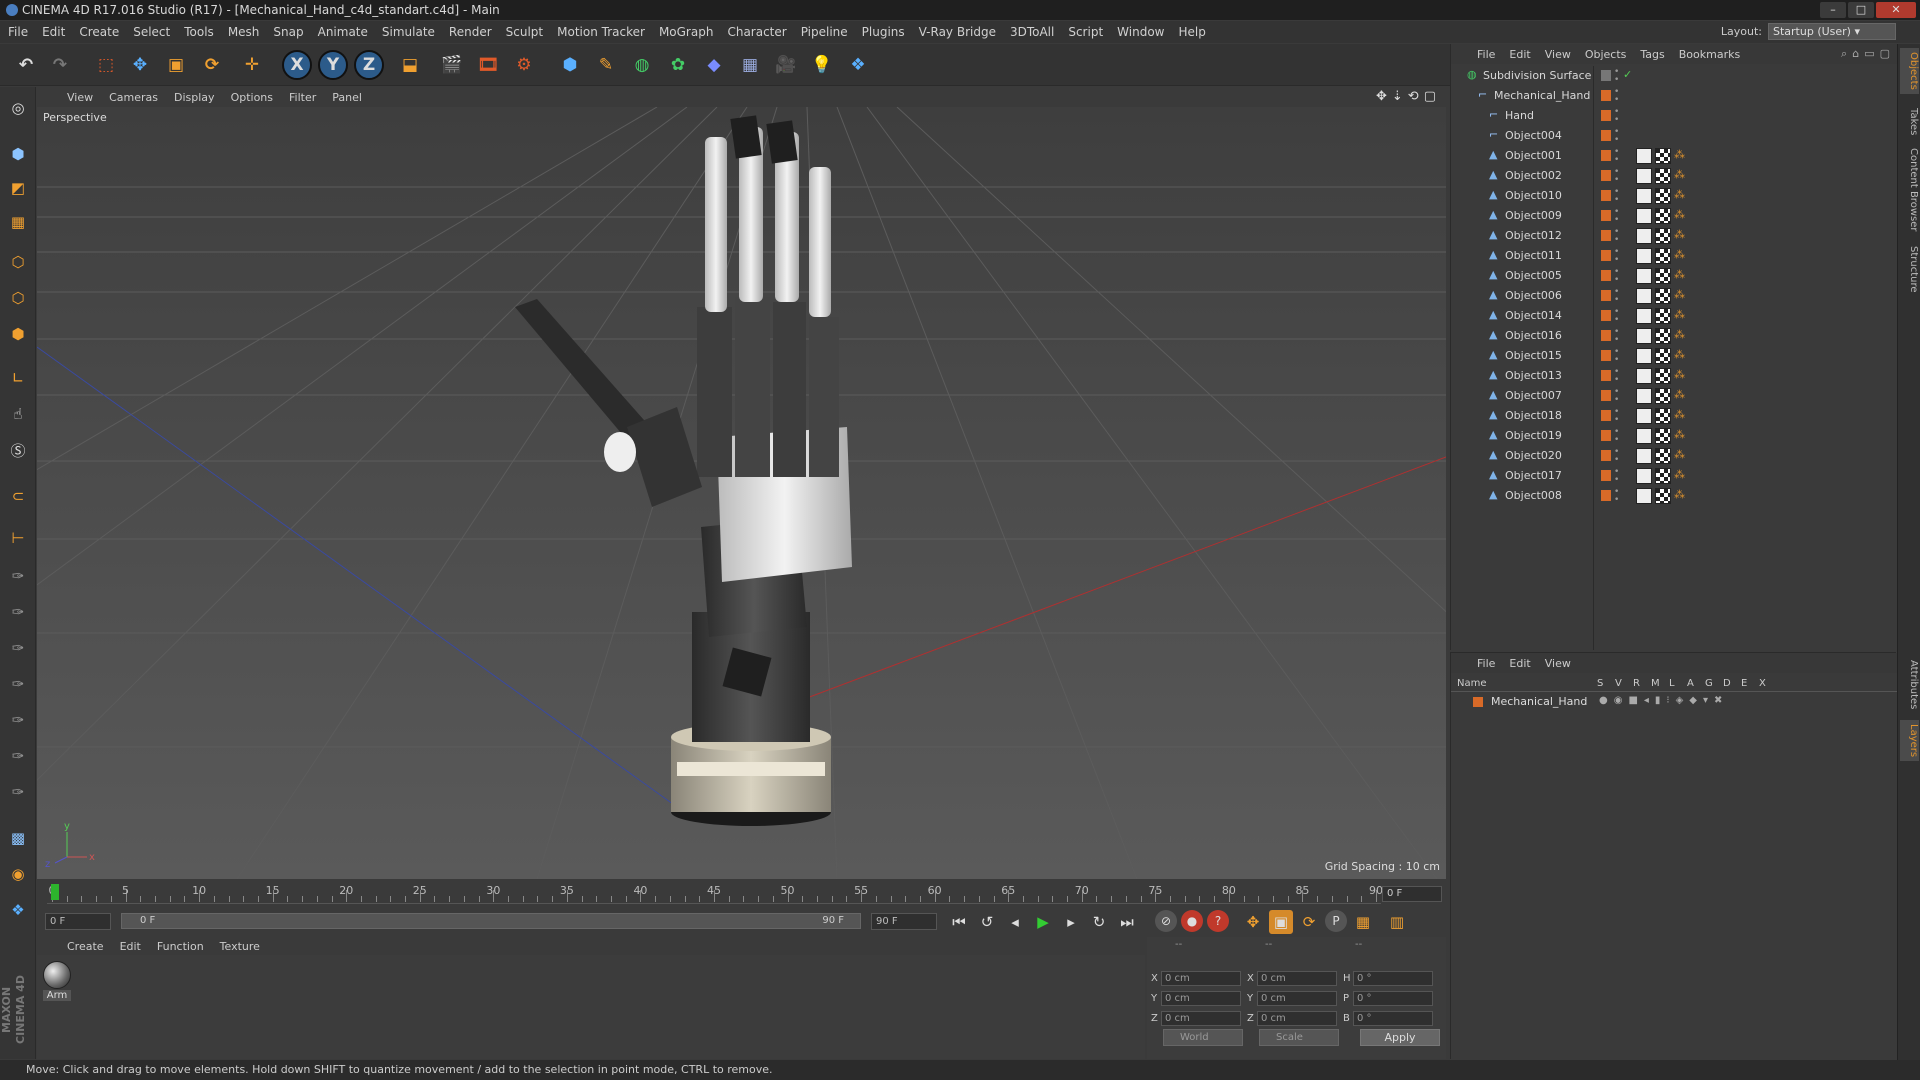 This screenshot has width=1920, height=1080. I want to click on viewport-menu-display: Display, so click(194, 97).